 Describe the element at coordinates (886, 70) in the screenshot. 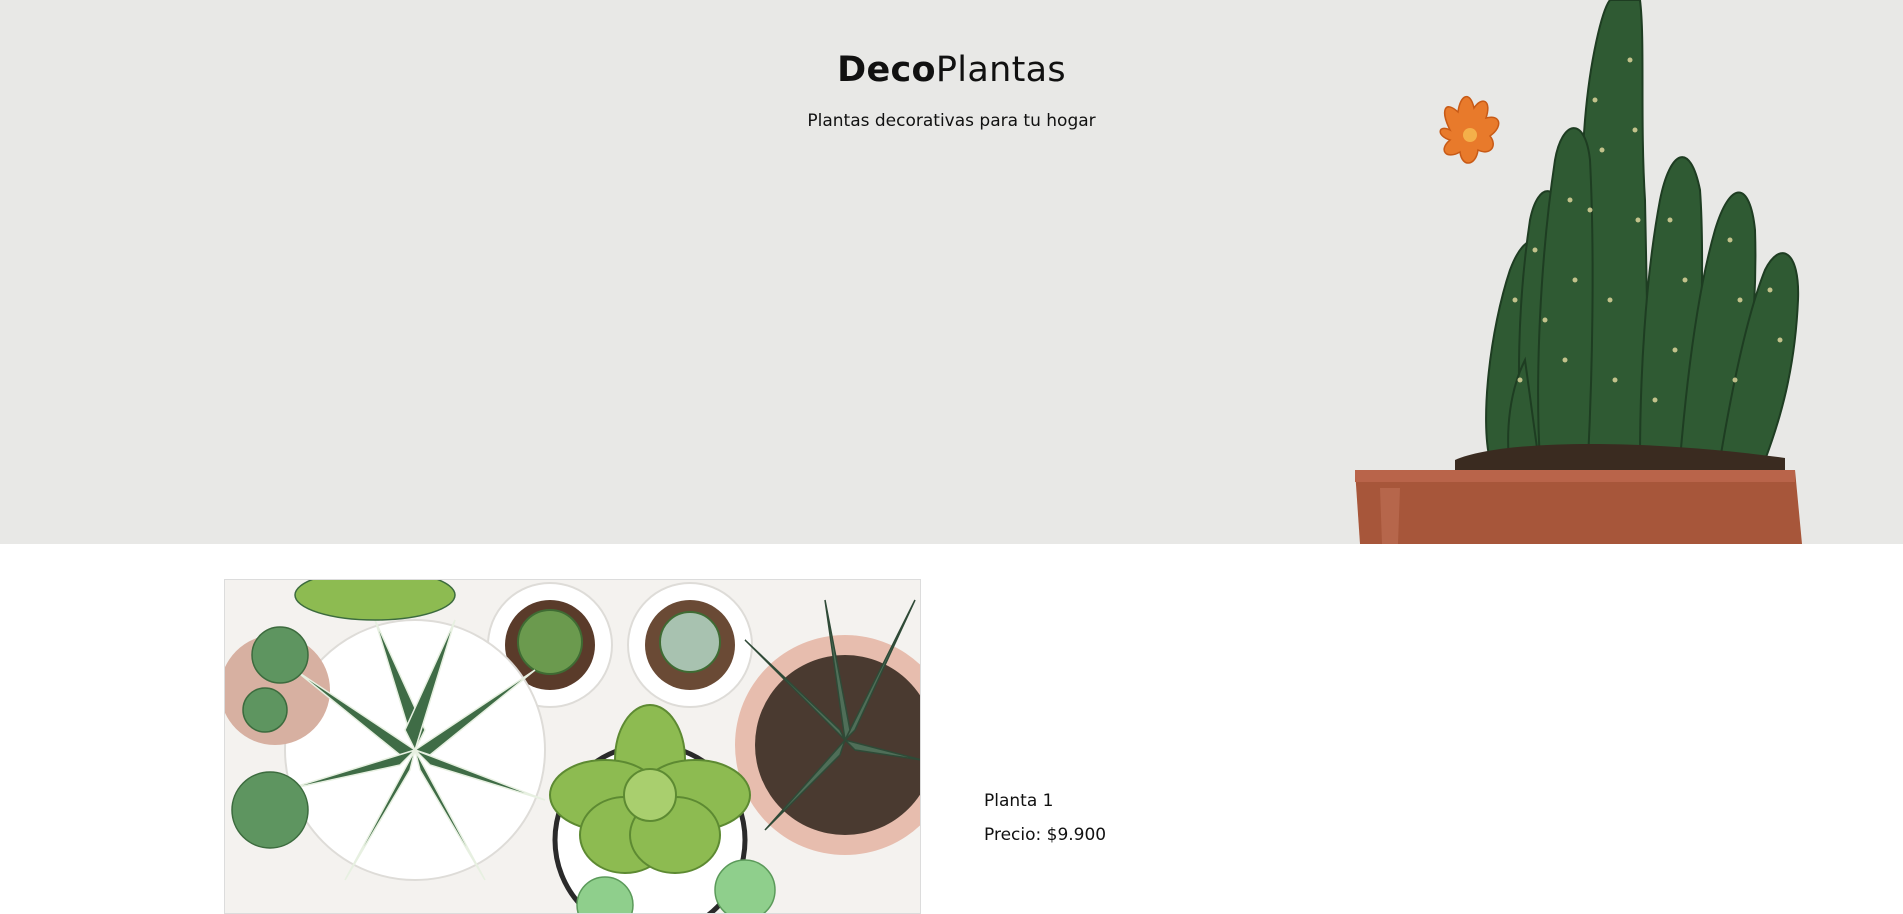

I see `brand-logo-bold: Deco` at that location.